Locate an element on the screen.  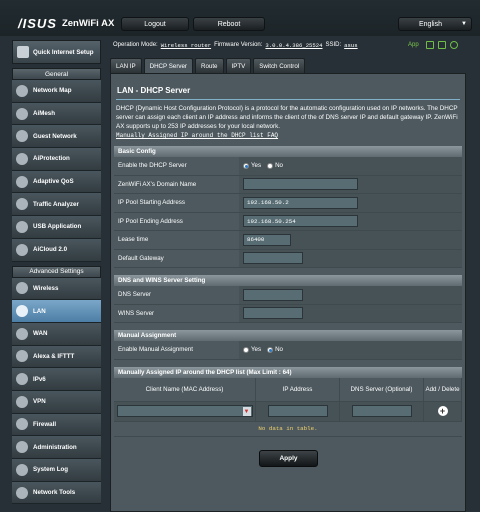
dns-header: DNS and WINS Server Setting is located at coordinates (288, 280).